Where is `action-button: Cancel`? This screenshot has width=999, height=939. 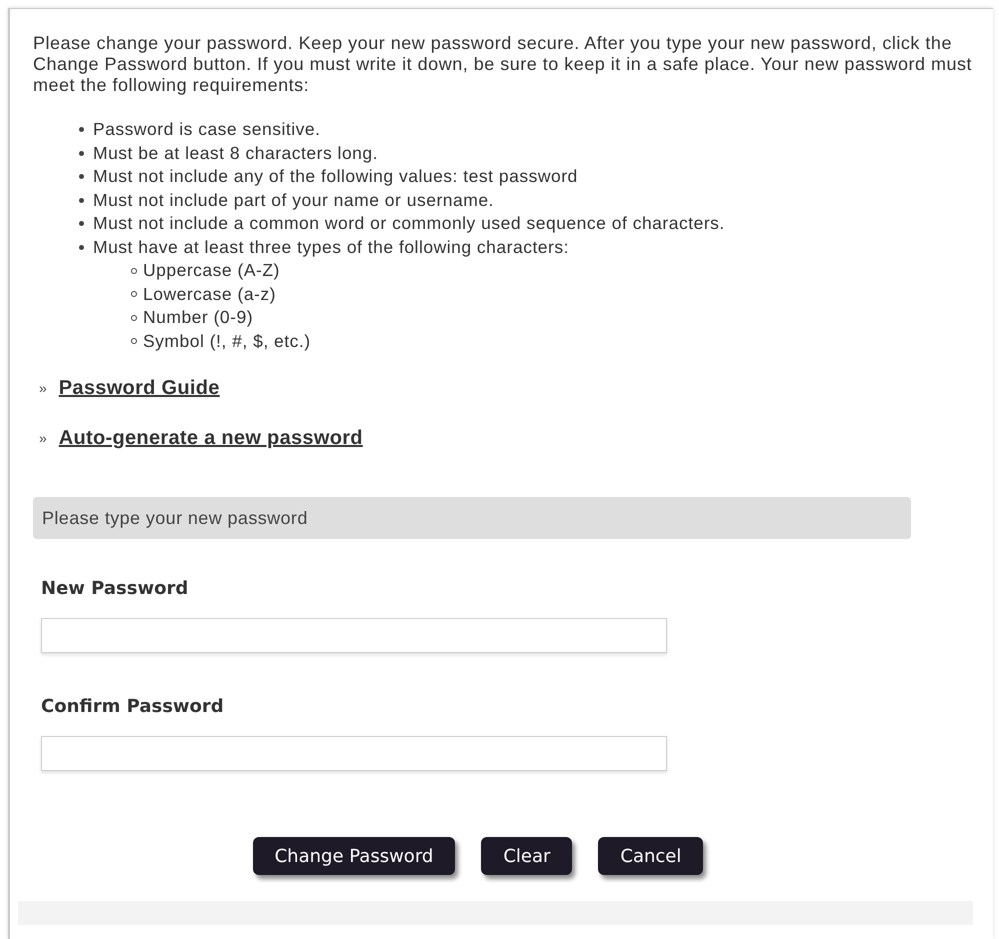
action-button: Cancel is located at coordinates (651, 856).